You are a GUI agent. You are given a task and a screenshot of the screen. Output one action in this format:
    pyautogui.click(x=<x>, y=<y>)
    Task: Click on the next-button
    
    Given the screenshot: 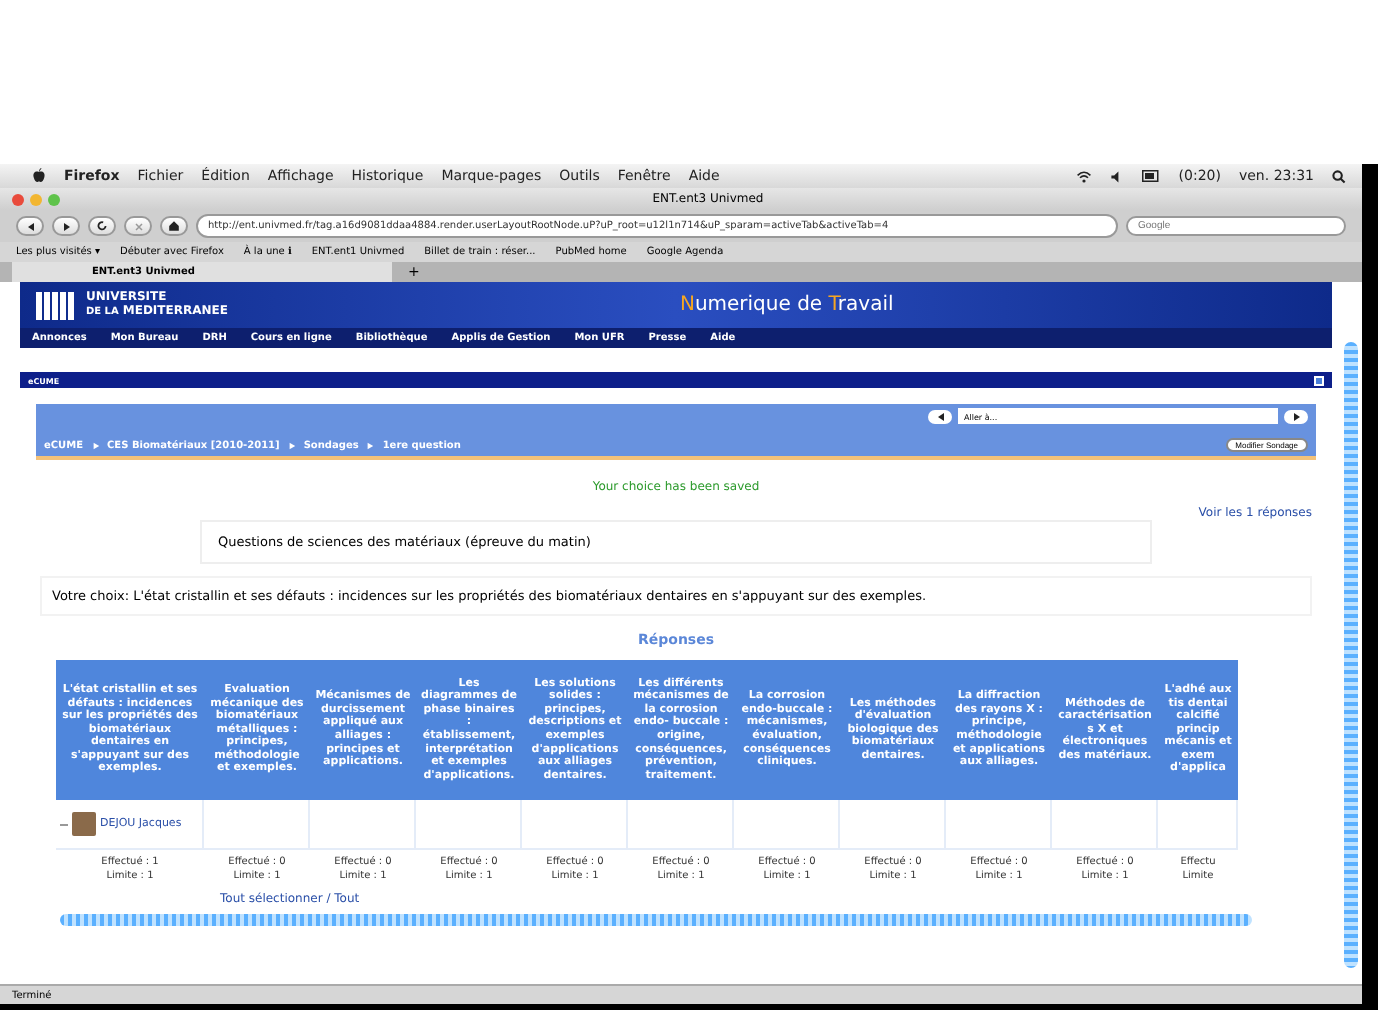 What is the action you would take?
    pyautogui.click(x=1296, y=416)
    